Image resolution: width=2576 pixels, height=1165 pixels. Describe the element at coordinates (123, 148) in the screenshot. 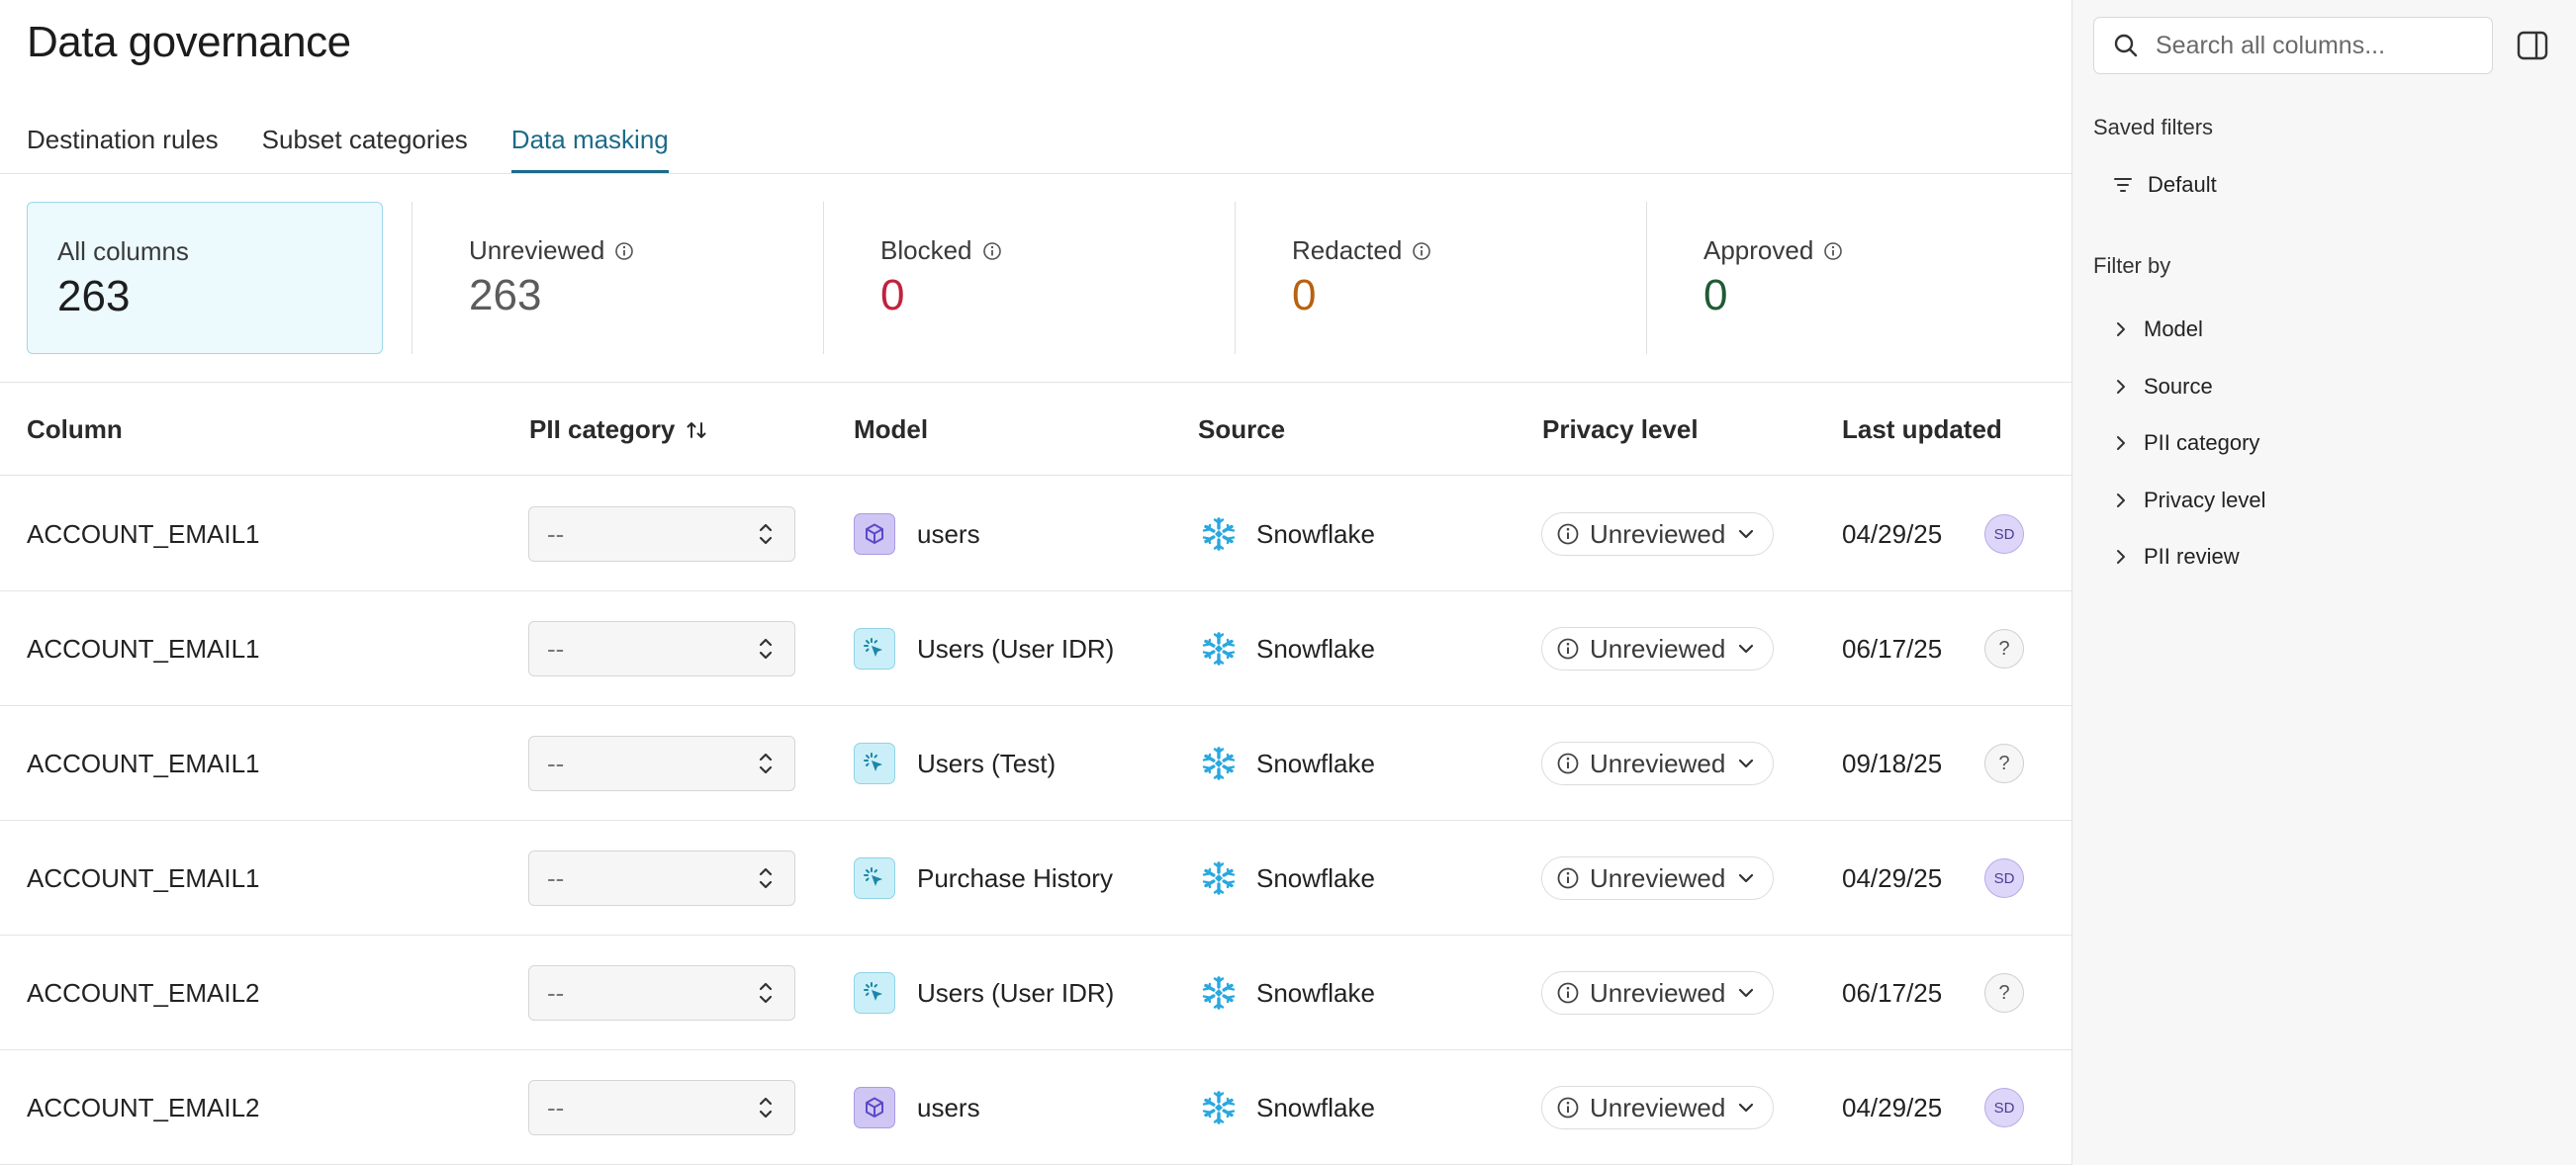

I see `tab-destination-rules: Destination rules` at that location.